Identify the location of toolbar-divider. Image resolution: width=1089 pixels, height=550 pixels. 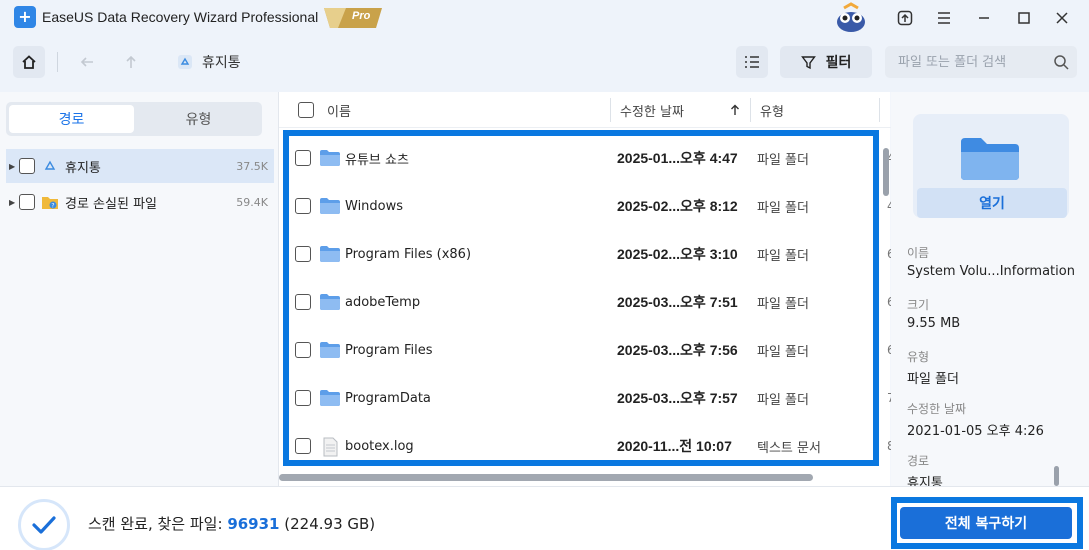
(57, 62).